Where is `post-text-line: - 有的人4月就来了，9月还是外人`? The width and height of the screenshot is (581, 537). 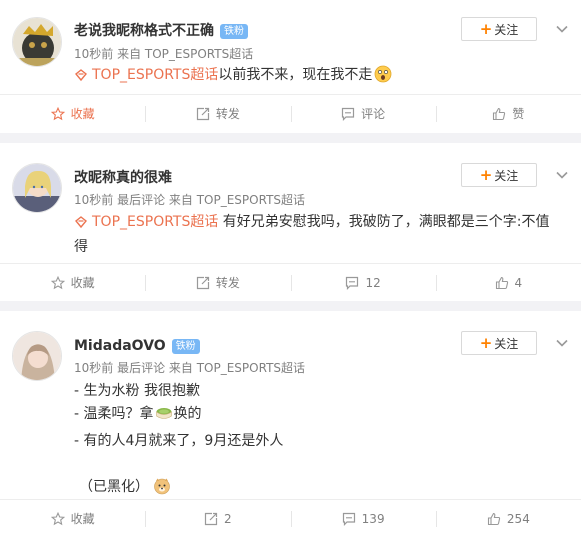
post-text-line: - 有的人4月就来了，9月还是外人 is located at coordinates (179, 441).